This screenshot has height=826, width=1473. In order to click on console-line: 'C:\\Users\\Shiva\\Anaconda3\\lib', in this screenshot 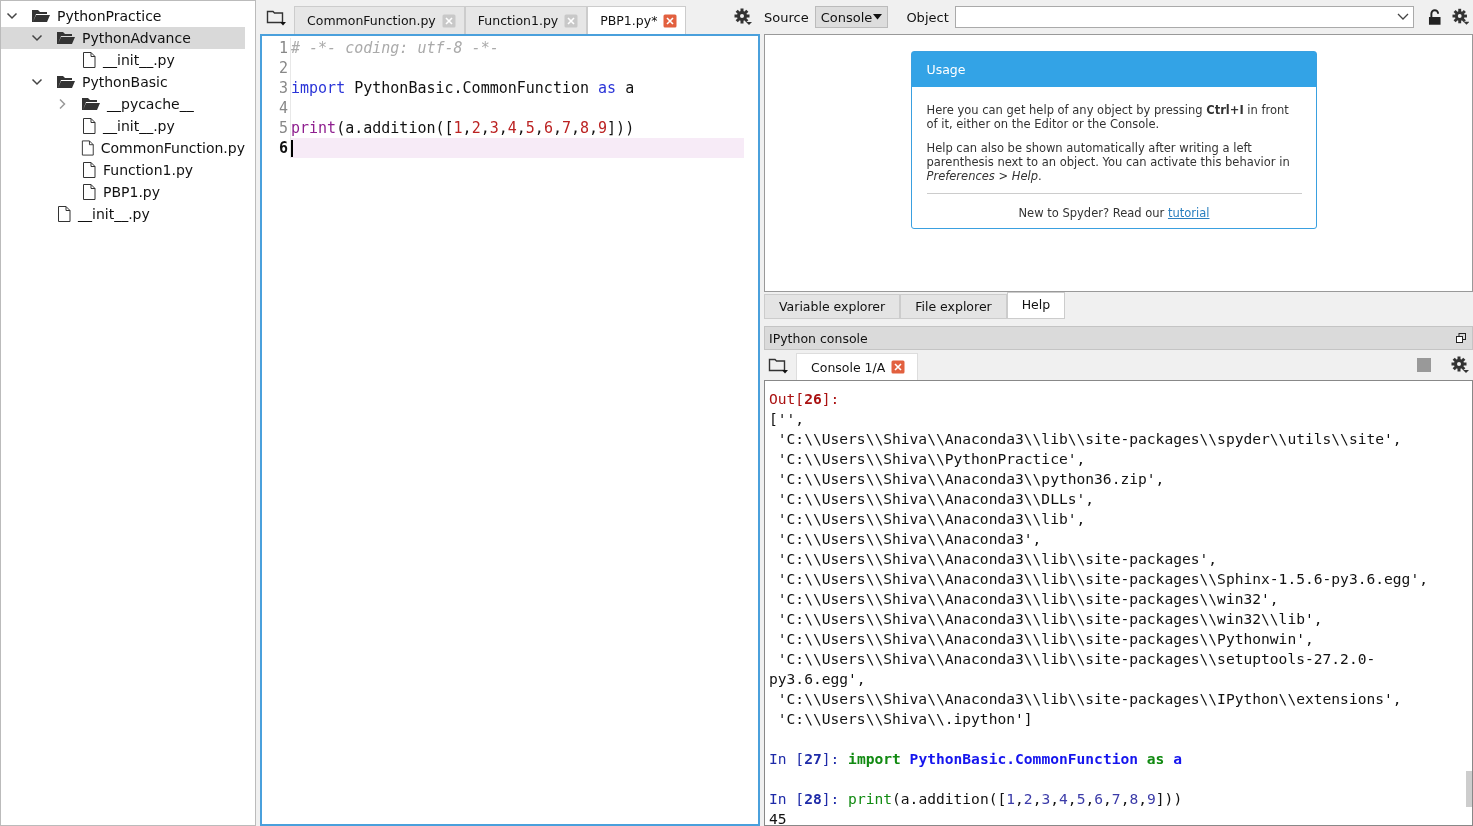, I will do `click(931, 519)`.